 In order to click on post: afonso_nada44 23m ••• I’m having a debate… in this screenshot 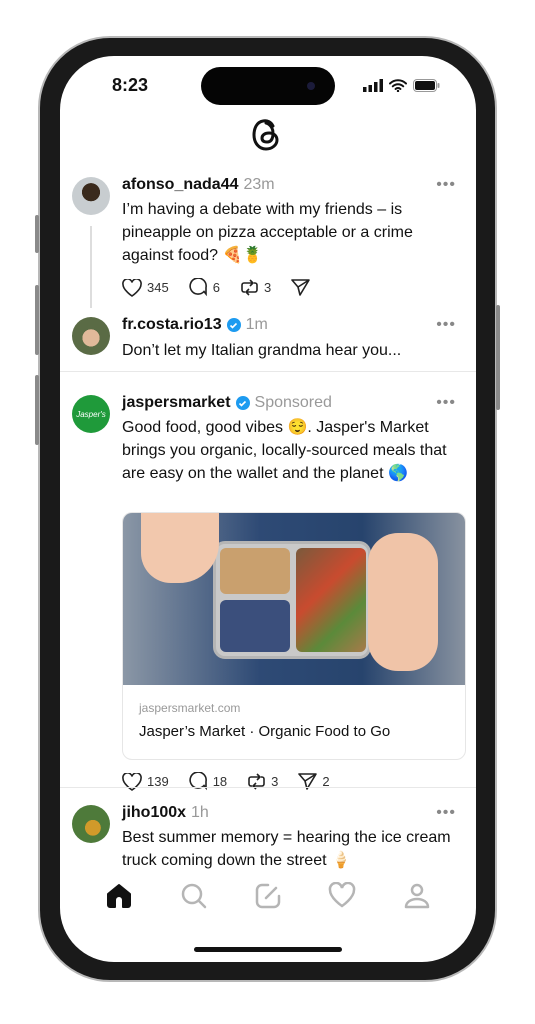, I will do `click(268, 244)`.